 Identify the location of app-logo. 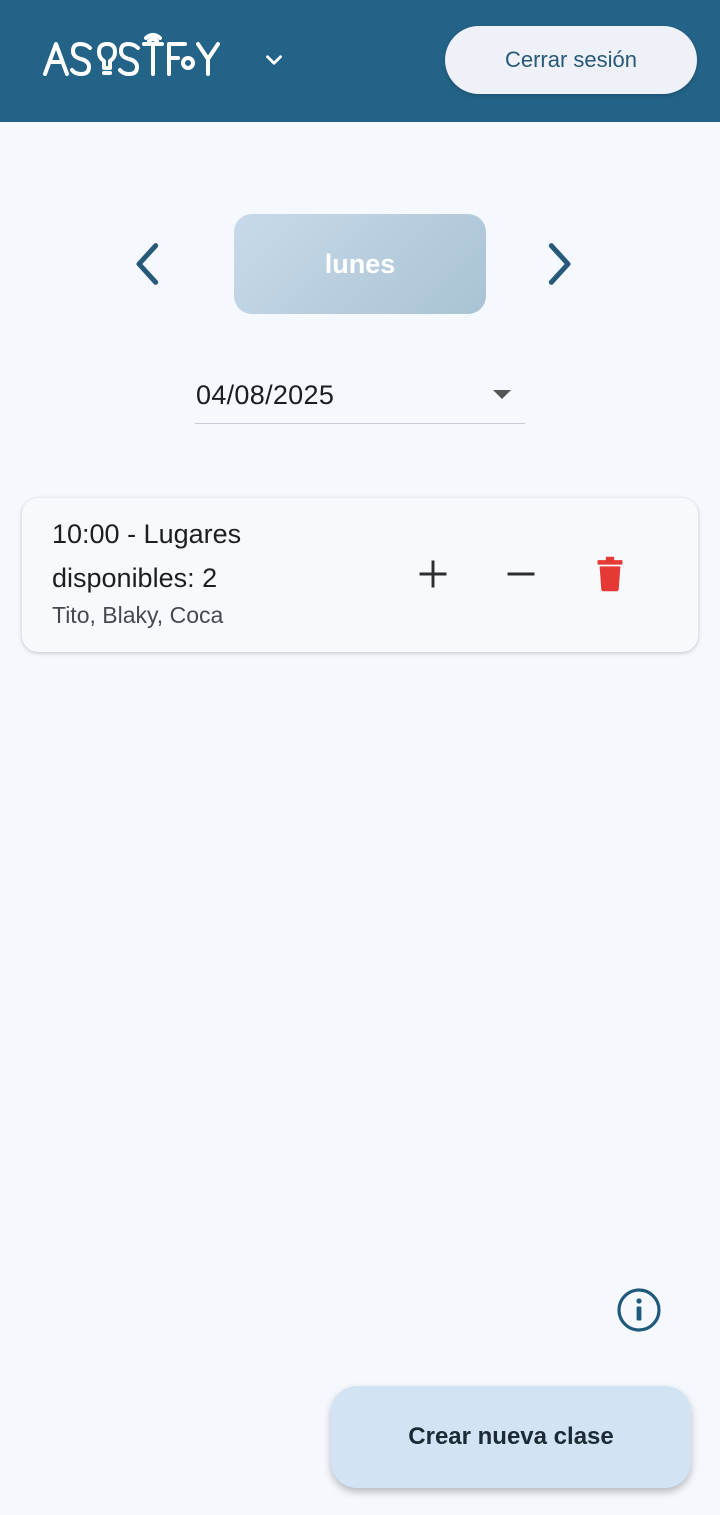
(132, 55).